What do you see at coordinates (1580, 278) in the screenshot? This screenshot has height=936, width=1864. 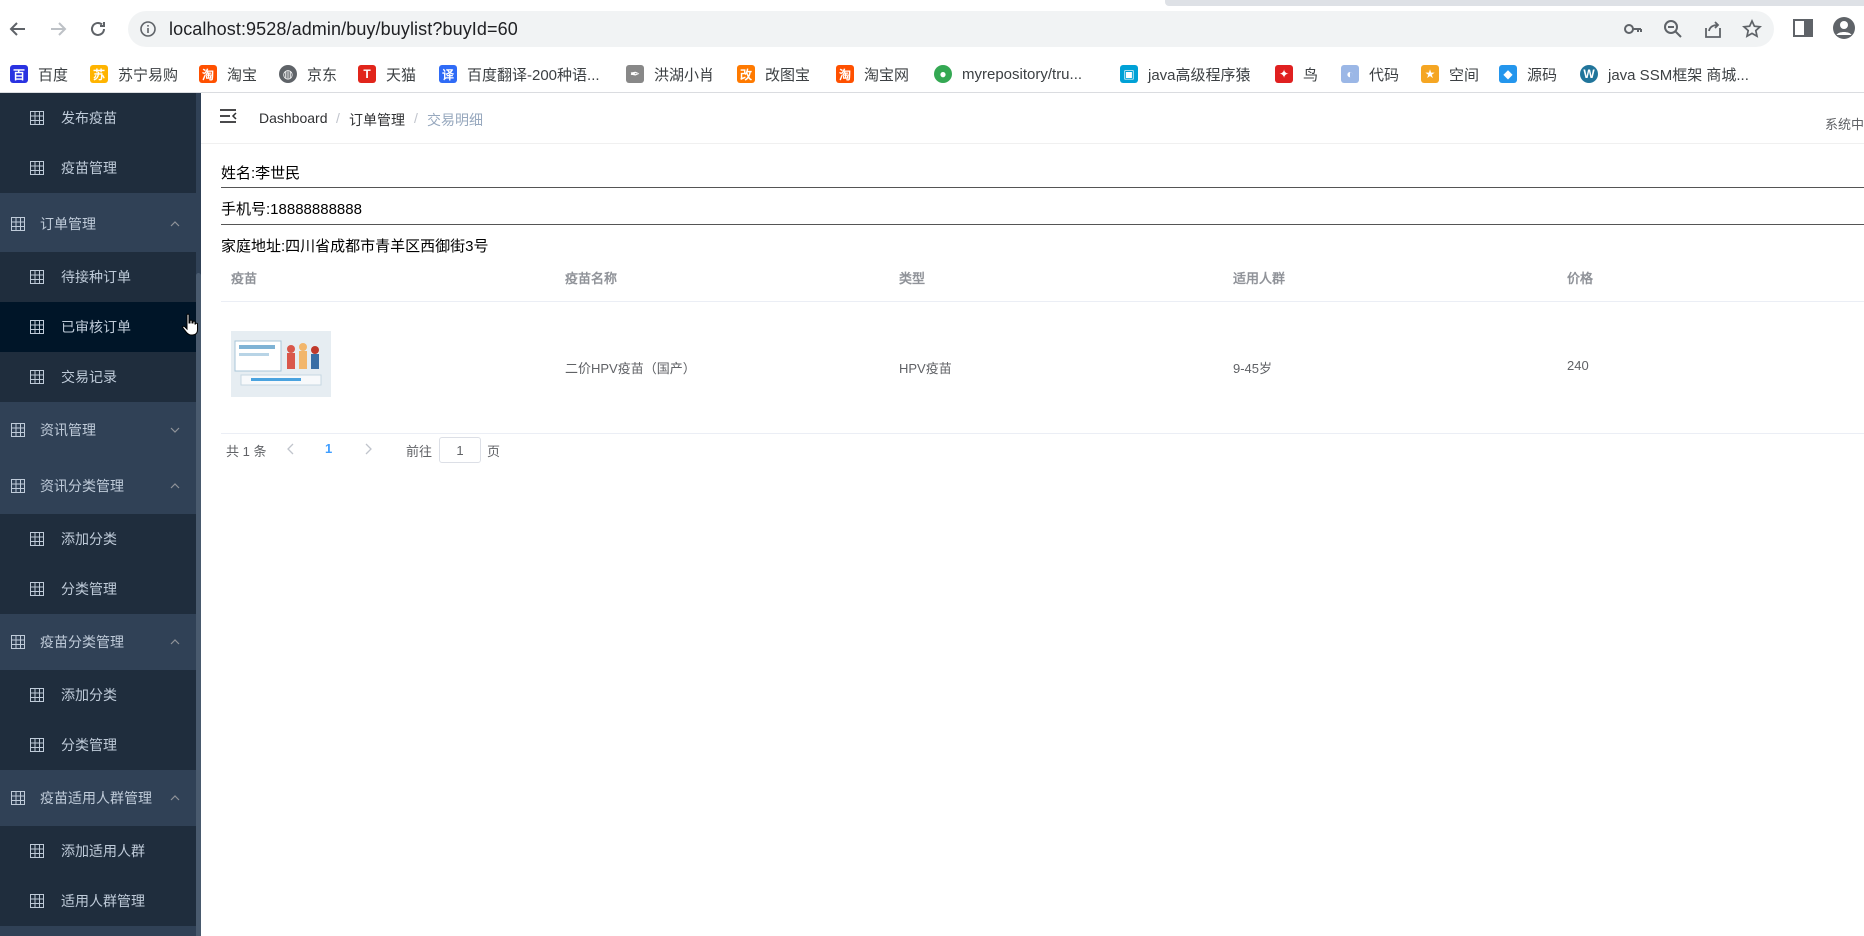 I see `column-header-price: 价格` at bounding box center [1580, 278].